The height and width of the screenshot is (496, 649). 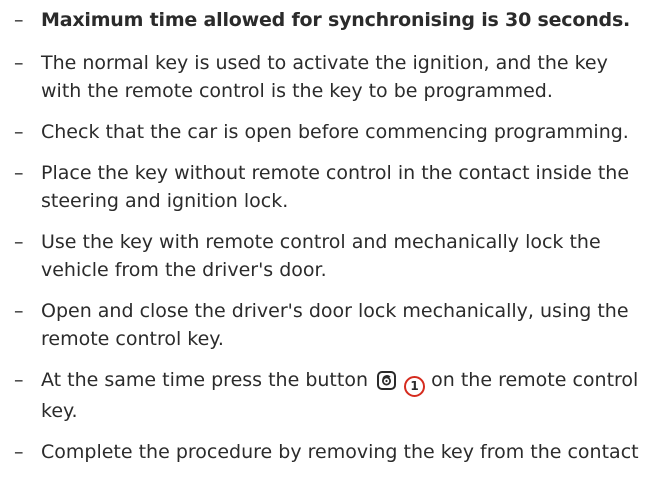 What do you see at coordinates (387, 380) in the screenshot?
I see `unlock-key-icon` at bounding box center [387, 380].